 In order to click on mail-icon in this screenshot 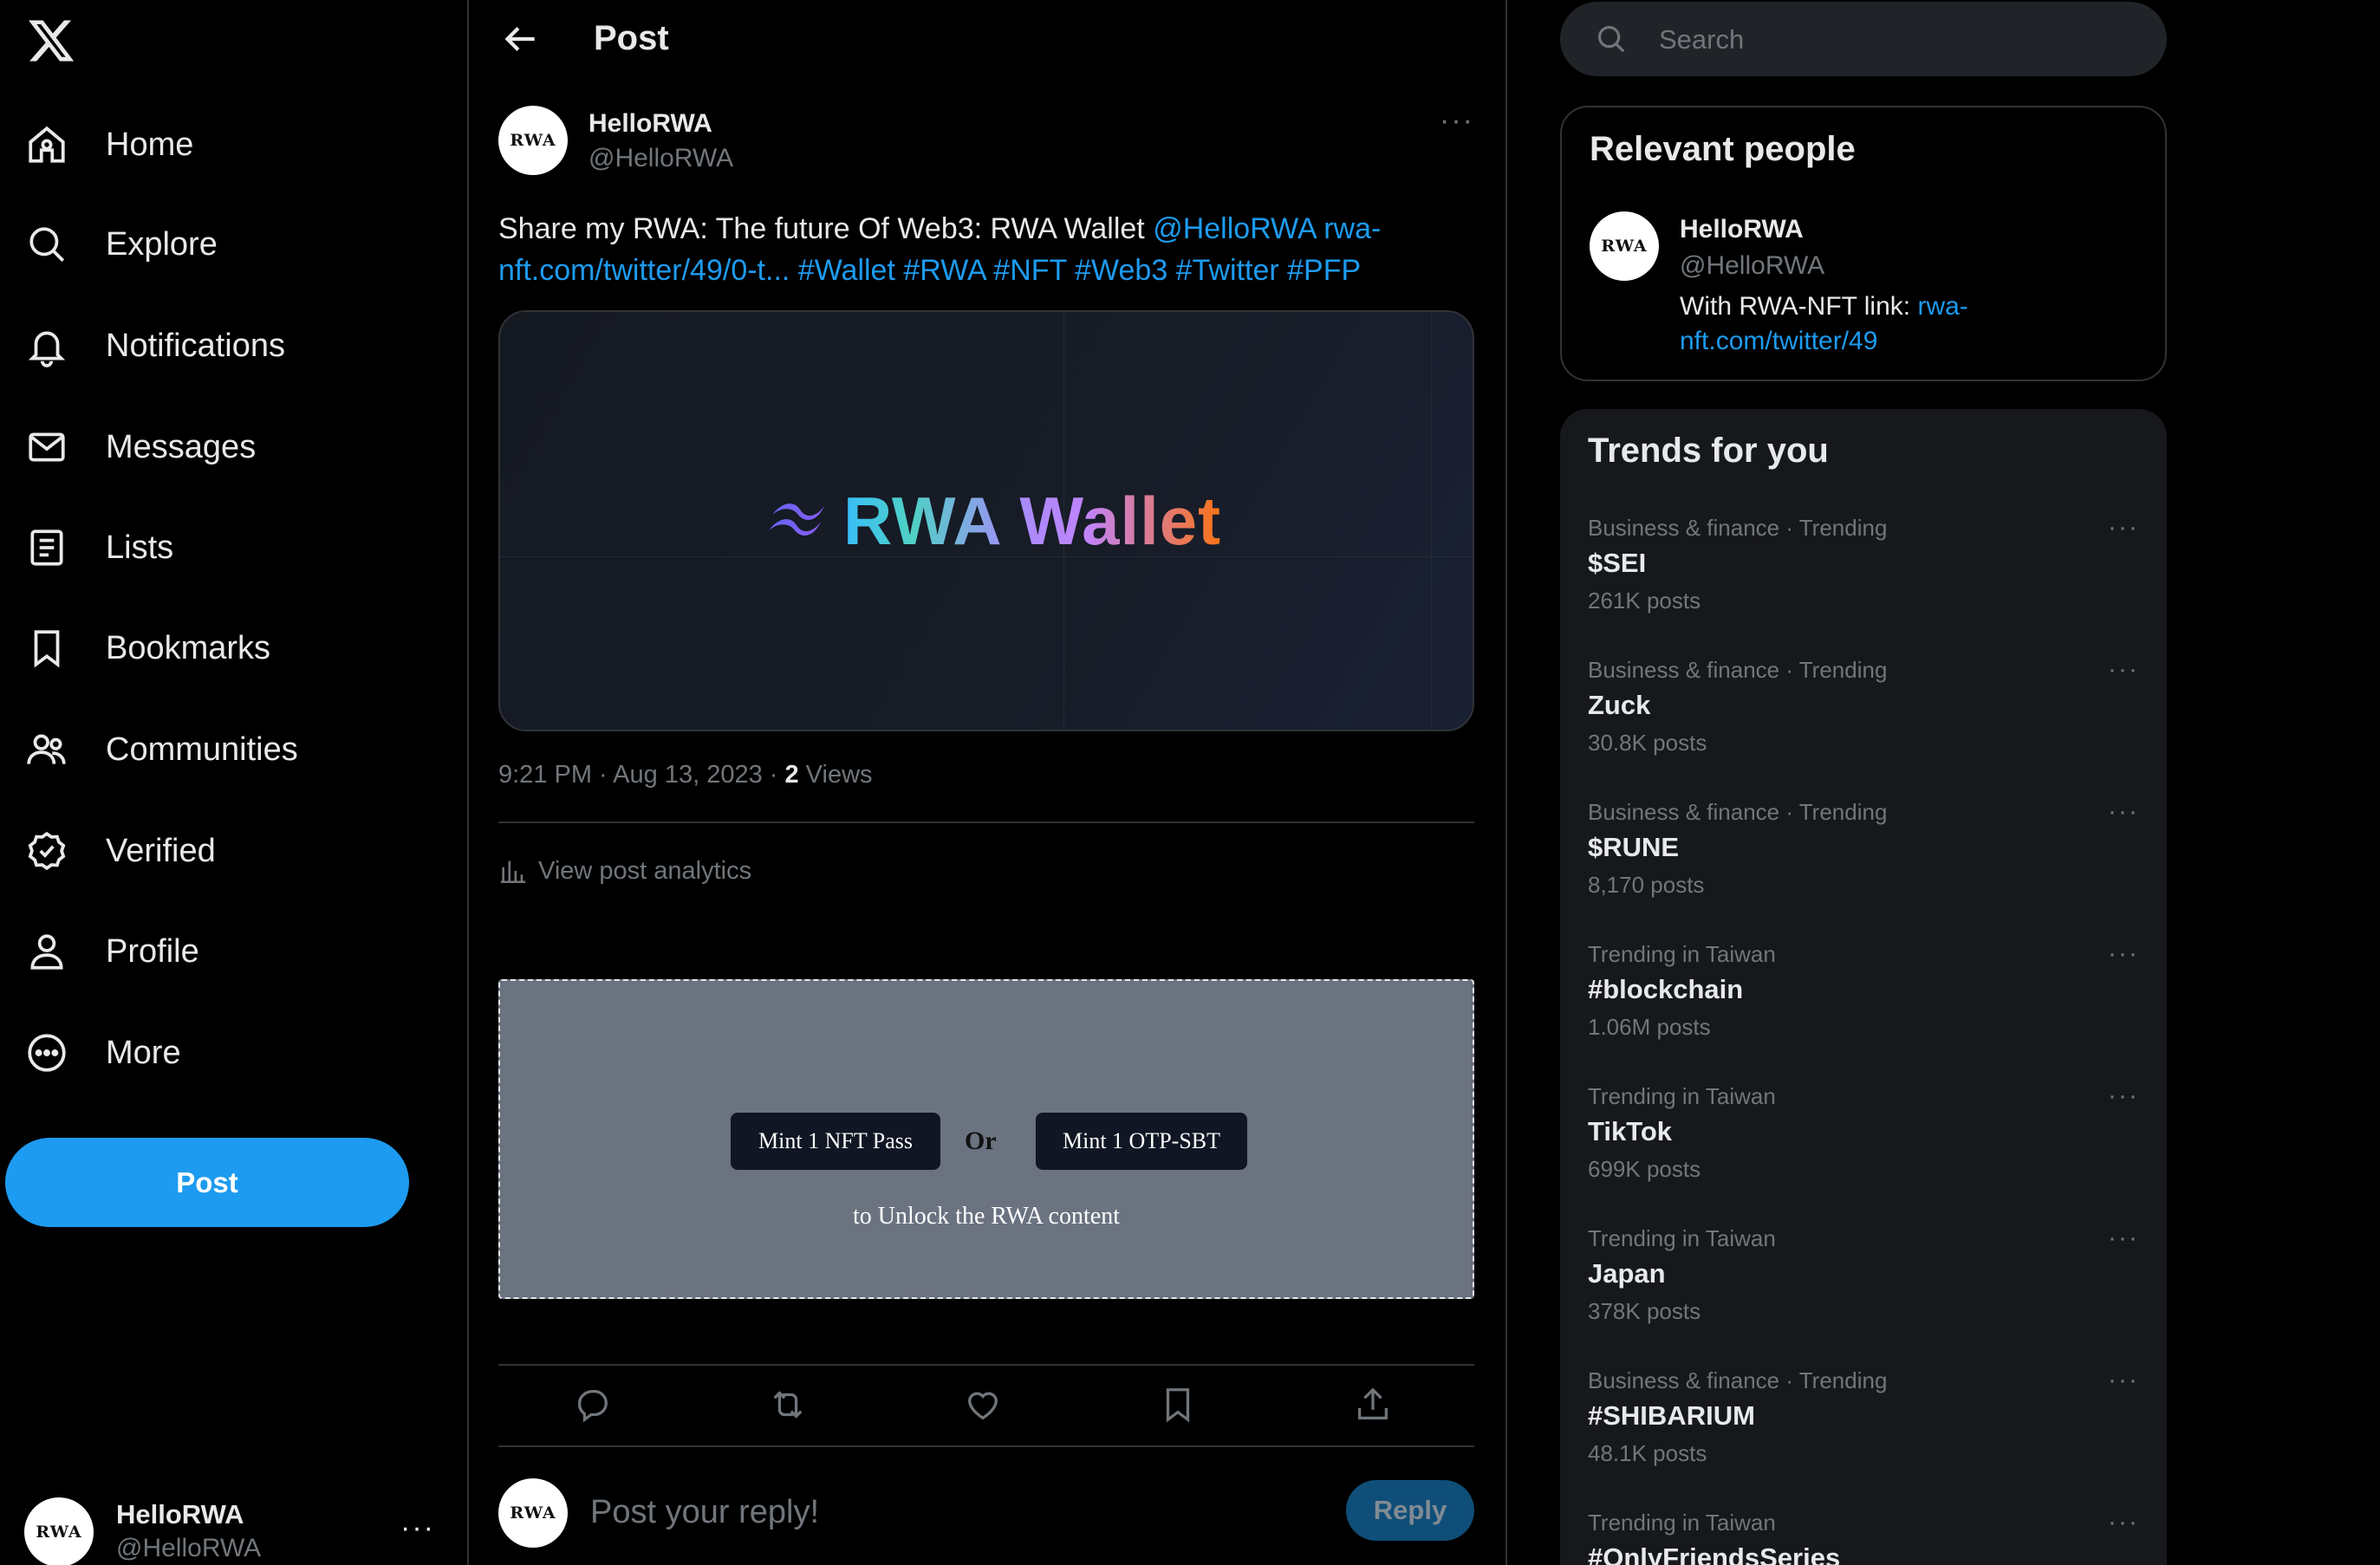, I will do `click(46, 448)`.